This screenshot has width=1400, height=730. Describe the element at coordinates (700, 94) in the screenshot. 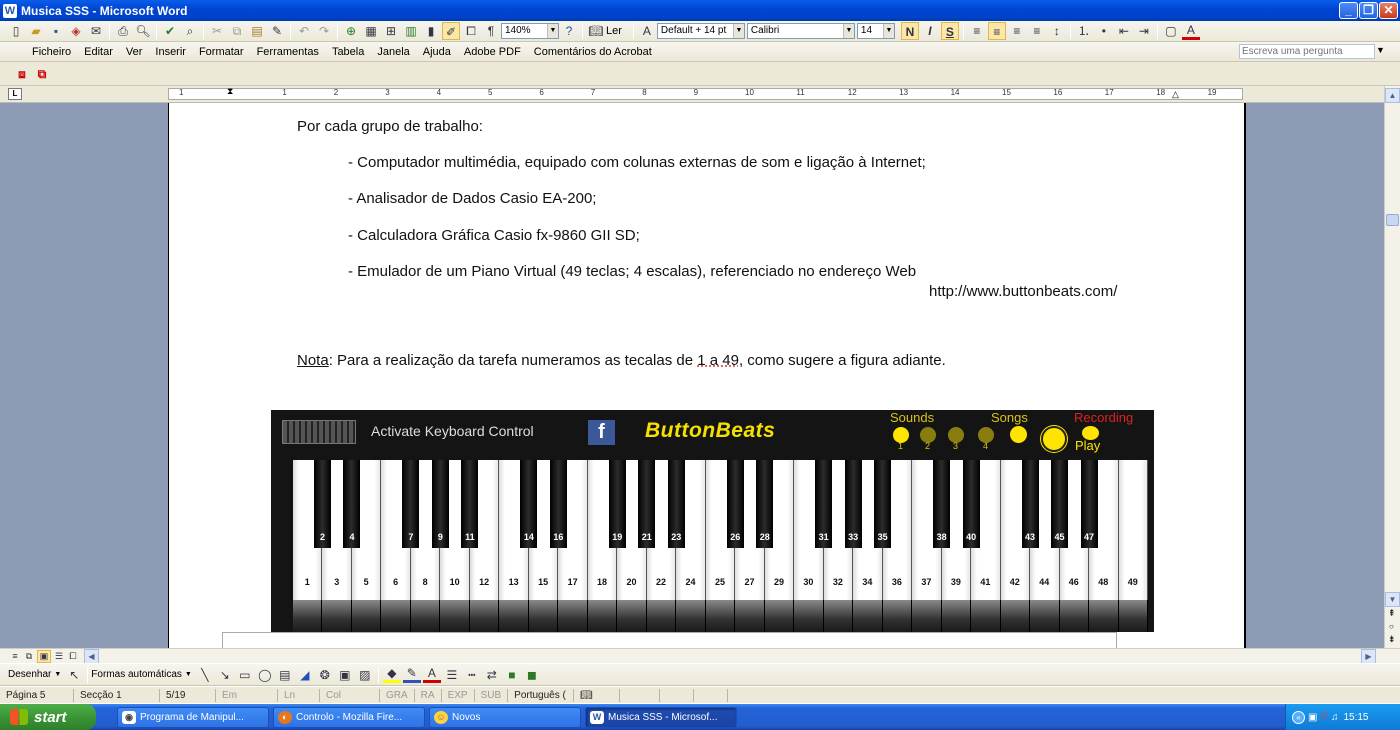

I see `horizontal-ruler: L 1 1 2 3 4 5 6 7 8 9 10 11 12 13 14 15 16 17 18 19 ⧗ △` at that location.